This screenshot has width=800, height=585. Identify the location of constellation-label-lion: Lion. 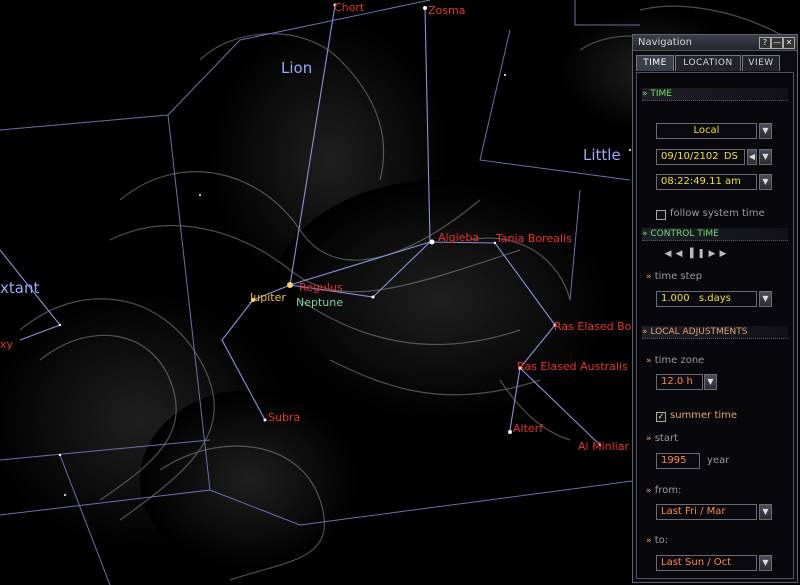
(296, 68).